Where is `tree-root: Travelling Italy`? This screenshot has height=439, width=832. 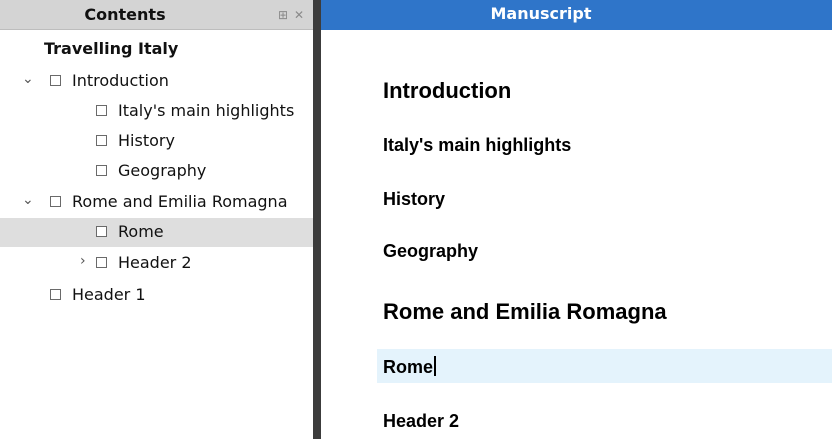 tree-root: Travelling Italy is located at coordinates (156, 48).